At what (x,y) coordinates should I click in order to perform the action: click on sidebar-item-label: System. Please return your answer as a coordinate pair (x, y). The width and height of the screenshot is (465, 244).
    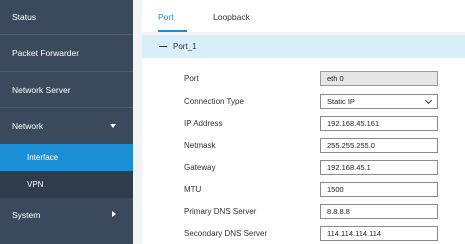
    Looking at the image, I should click on (26, 214).